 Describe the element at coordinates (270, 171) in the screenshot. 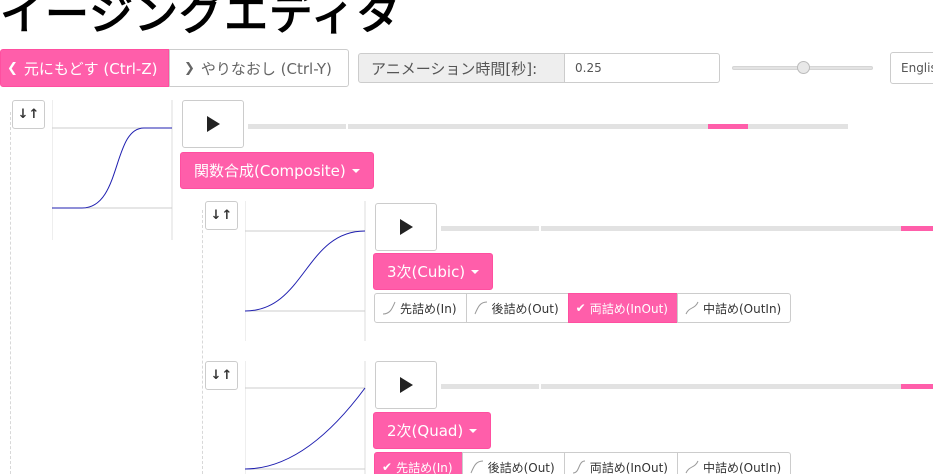

I see `composite-type-label: 関数合成(Composite)` at that location.